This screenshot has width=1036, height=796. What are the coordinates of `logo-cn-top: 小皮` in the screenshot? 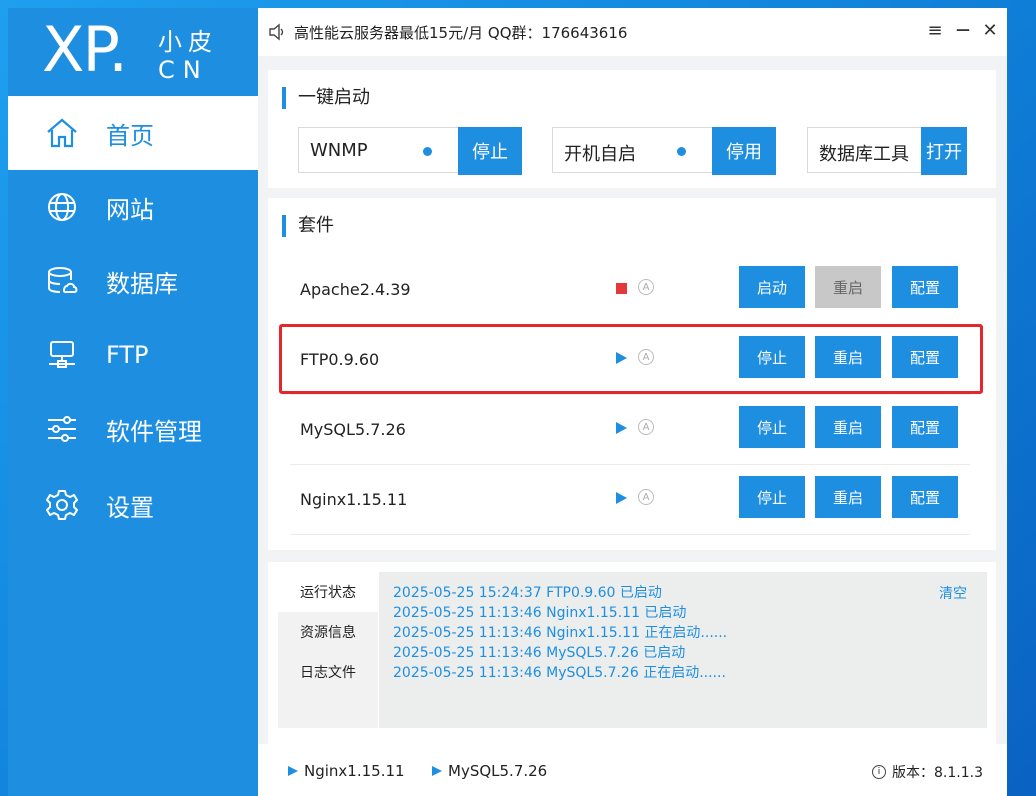 It's located at (188, 42).